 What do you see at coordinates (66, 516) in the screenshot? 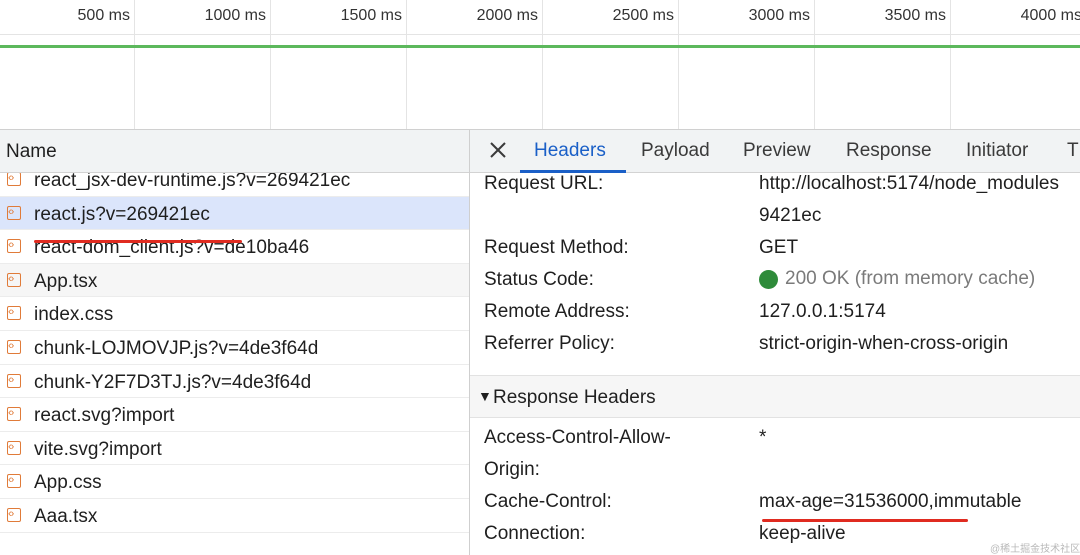
I see `request-name: Aaa.tsx` at bounding box center [66, 516].